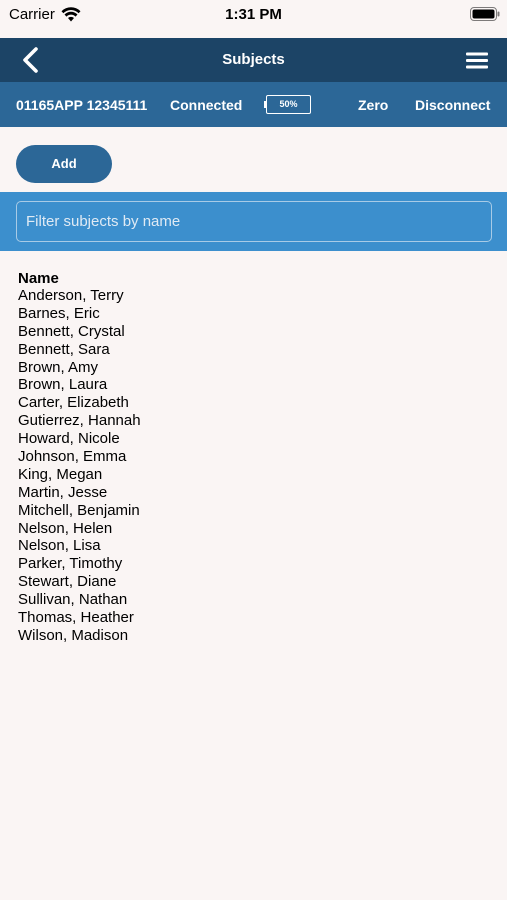 The width and height of the screenshot is (507, 900). What do you see at coordinates (79, 385) in the screenshot?
I see `subject-list-item: Brown, Laura` at bounding box center [79, 385].